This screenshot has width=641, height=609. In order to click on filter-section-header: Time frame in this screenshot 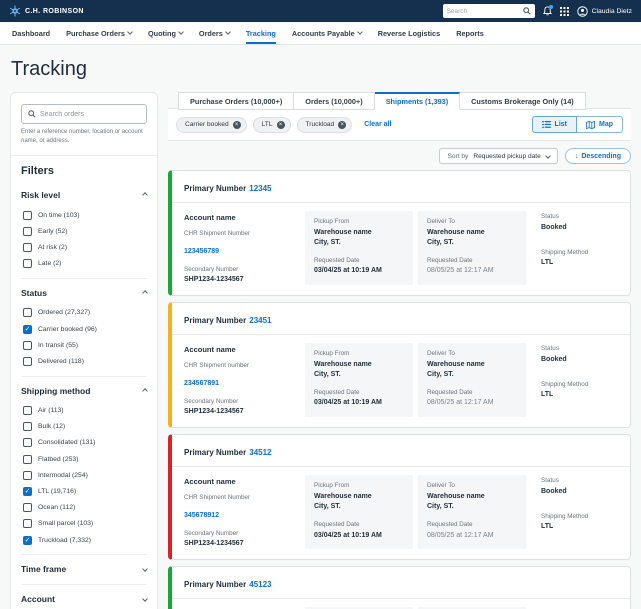, I will do `click(84, 568)`.